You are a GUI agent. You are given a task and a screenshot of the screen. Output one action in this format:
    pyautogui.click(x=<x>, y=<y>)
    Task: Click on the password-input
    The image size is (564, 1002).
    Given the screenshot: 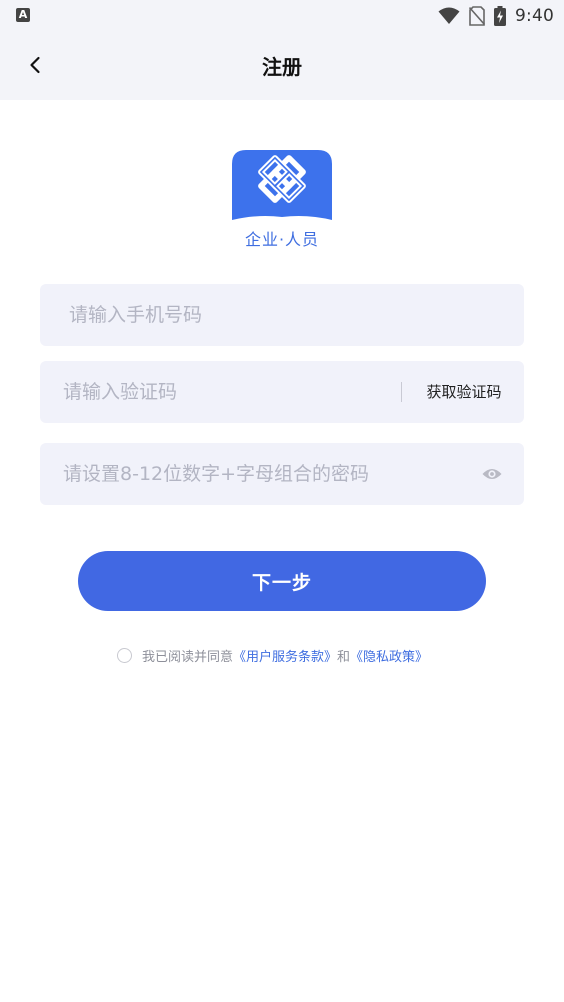 What is the action you would take?
    pyautogui.click(x=263, y=474)
    